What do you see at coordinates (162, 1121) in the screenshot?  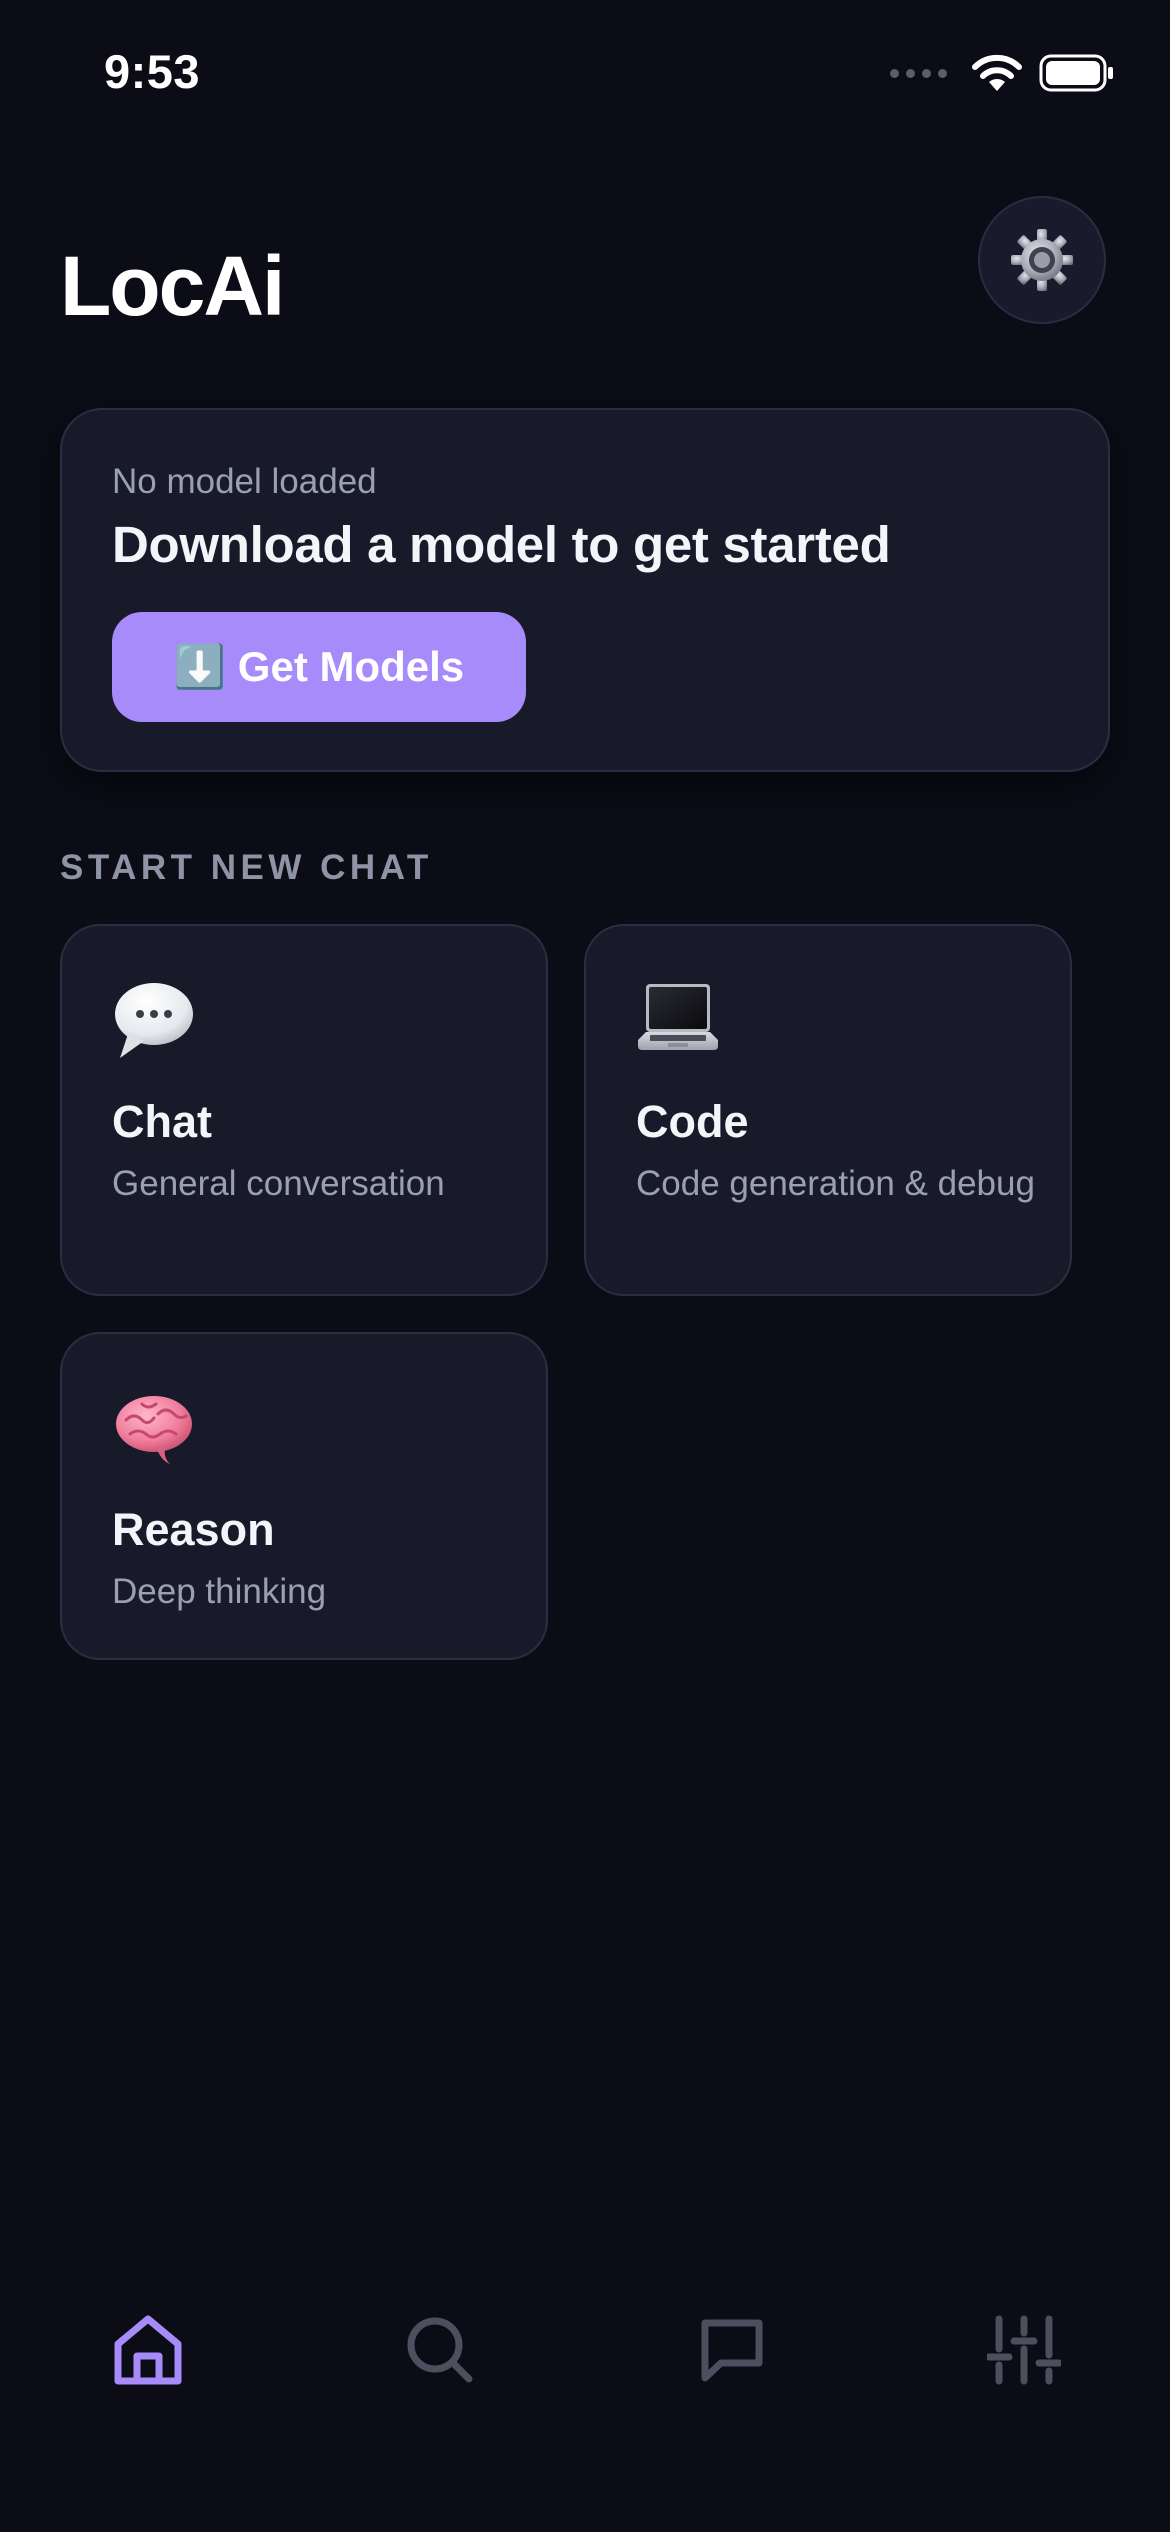 I see `card-title: Chat` at bounding box center [162, 1121].